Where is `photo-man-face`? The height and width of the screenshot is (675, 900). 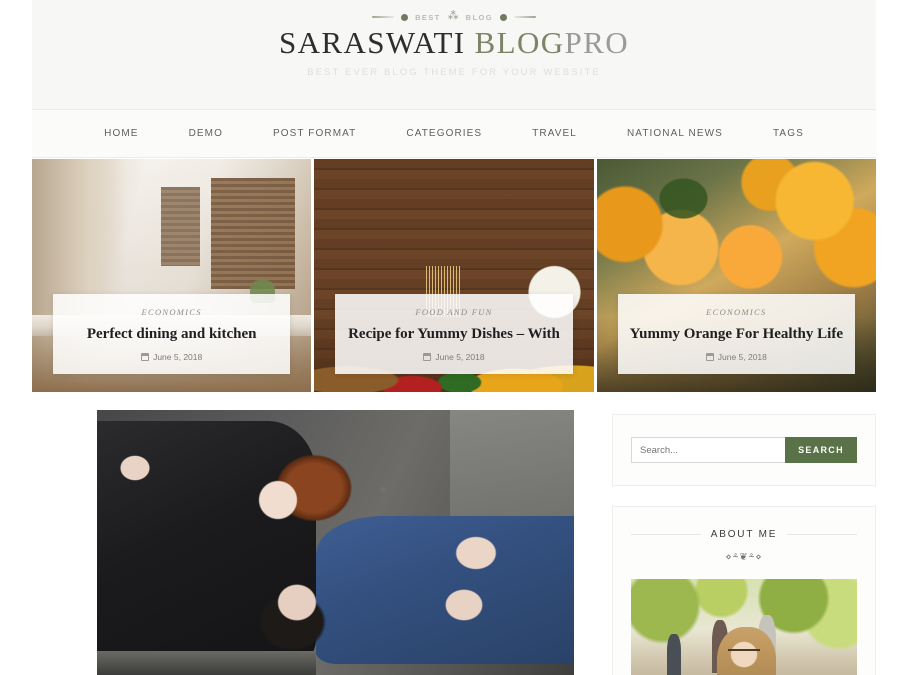 photo-man-face is located at coordinates (297, 602).